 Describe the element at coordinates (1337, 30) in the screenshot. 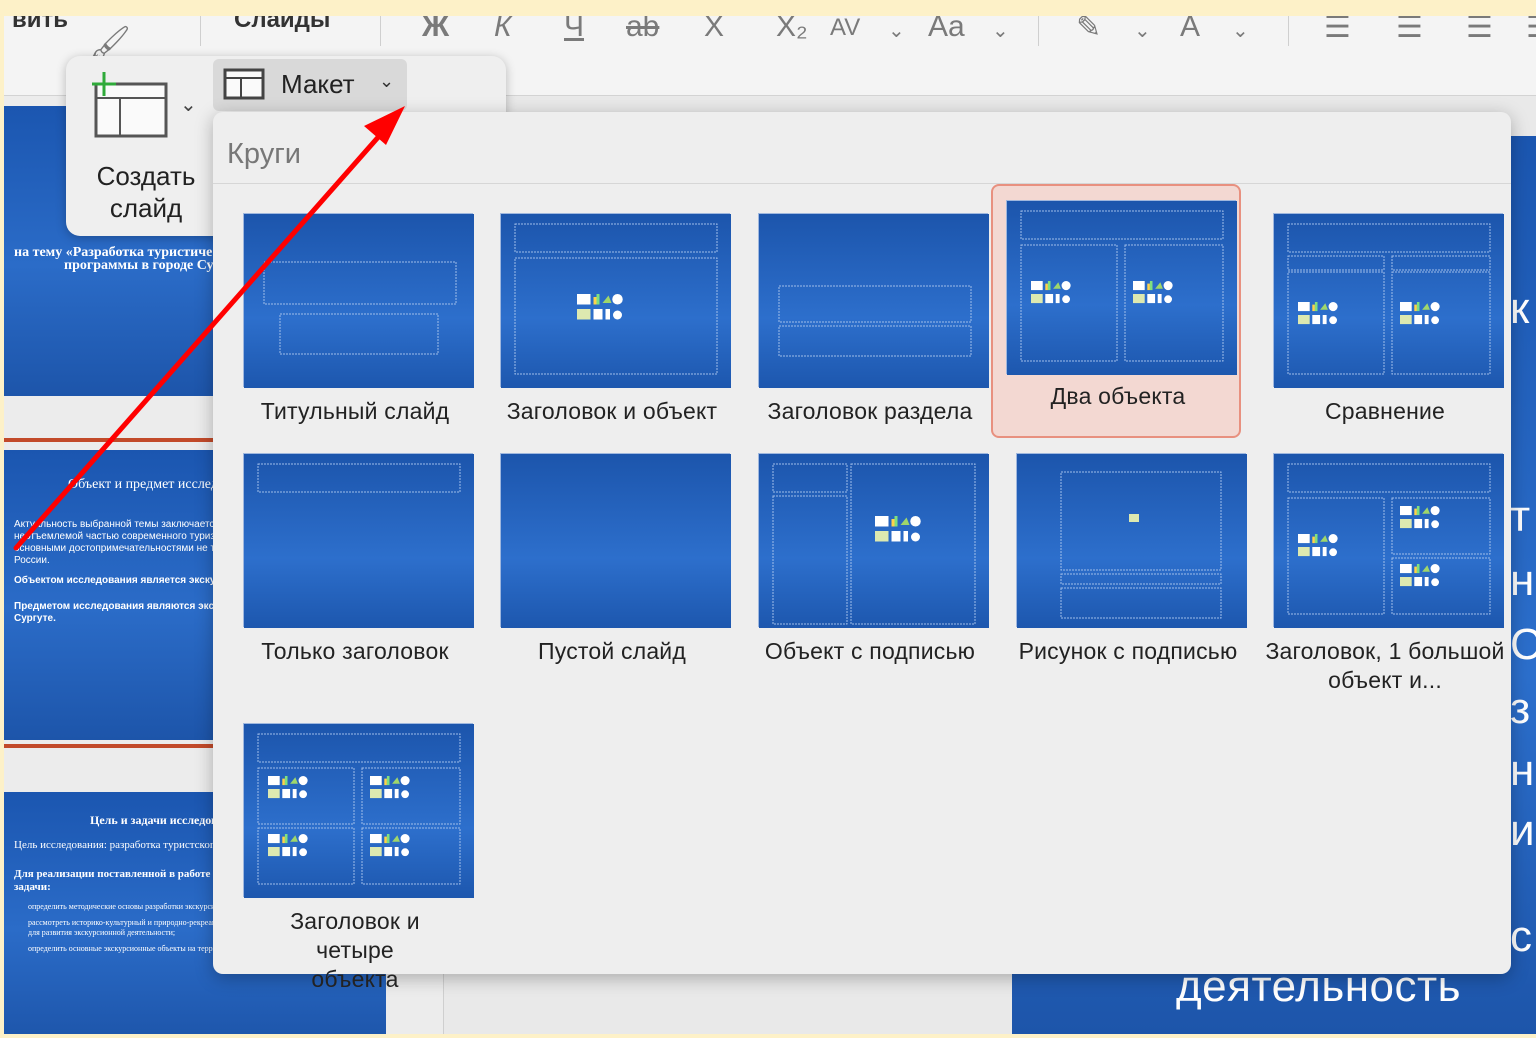

I see `align-left-icon: ☰` at that location.